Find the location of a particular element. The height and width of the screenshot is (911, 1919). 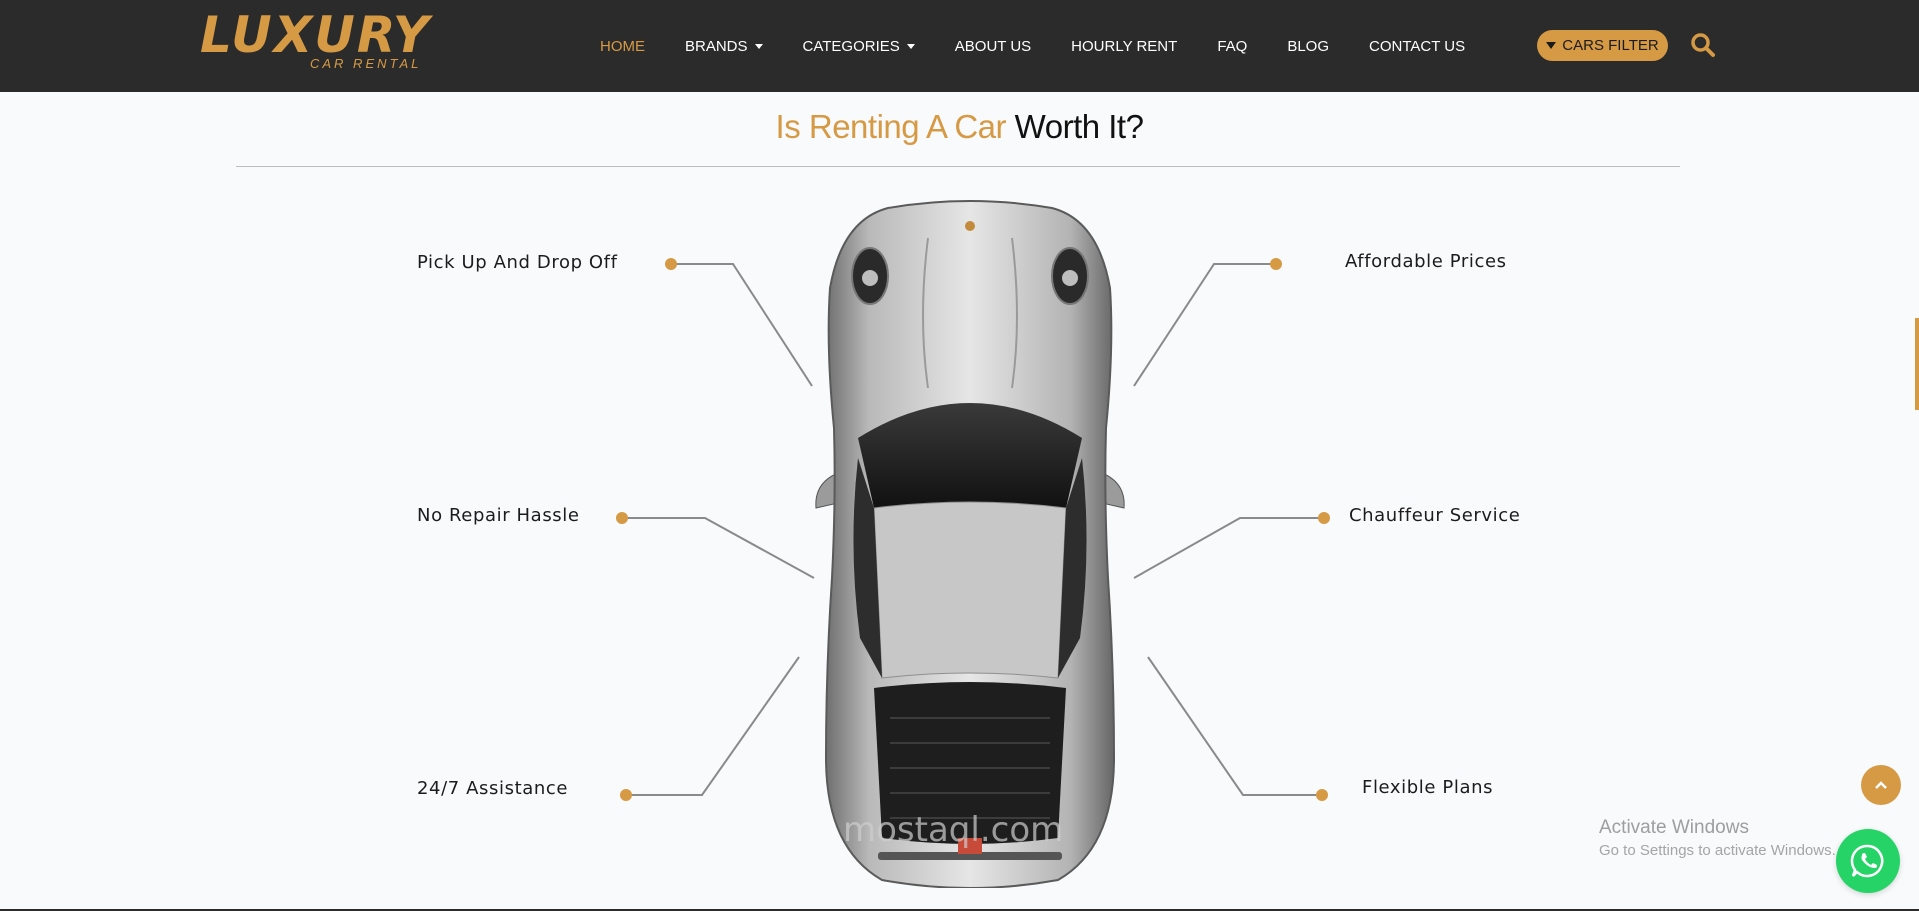

feature-pick-up-drop-off: Pick Up And Drop Off is located at coordinates (517, 262).